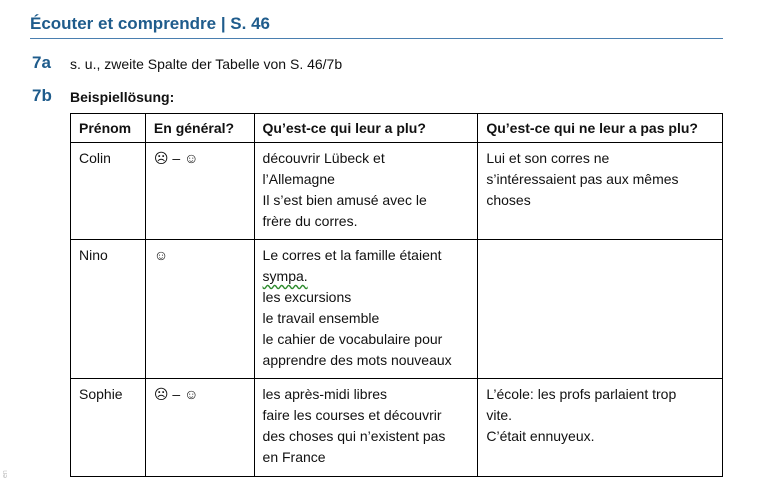 This screenshot has width=781, height=493. Describe the element at coordinates (600, 309) in the screenshot. I see `cell-disliked-empty` at that location.